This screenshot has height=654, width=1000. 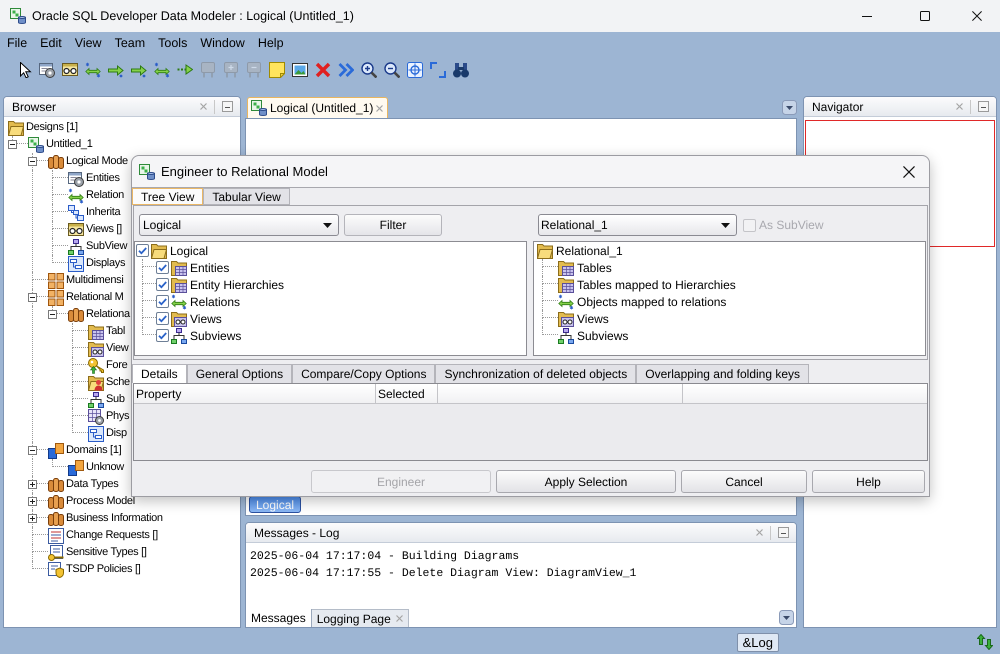 I want to click on zoom-out-icon, so click(x=392, y=70).